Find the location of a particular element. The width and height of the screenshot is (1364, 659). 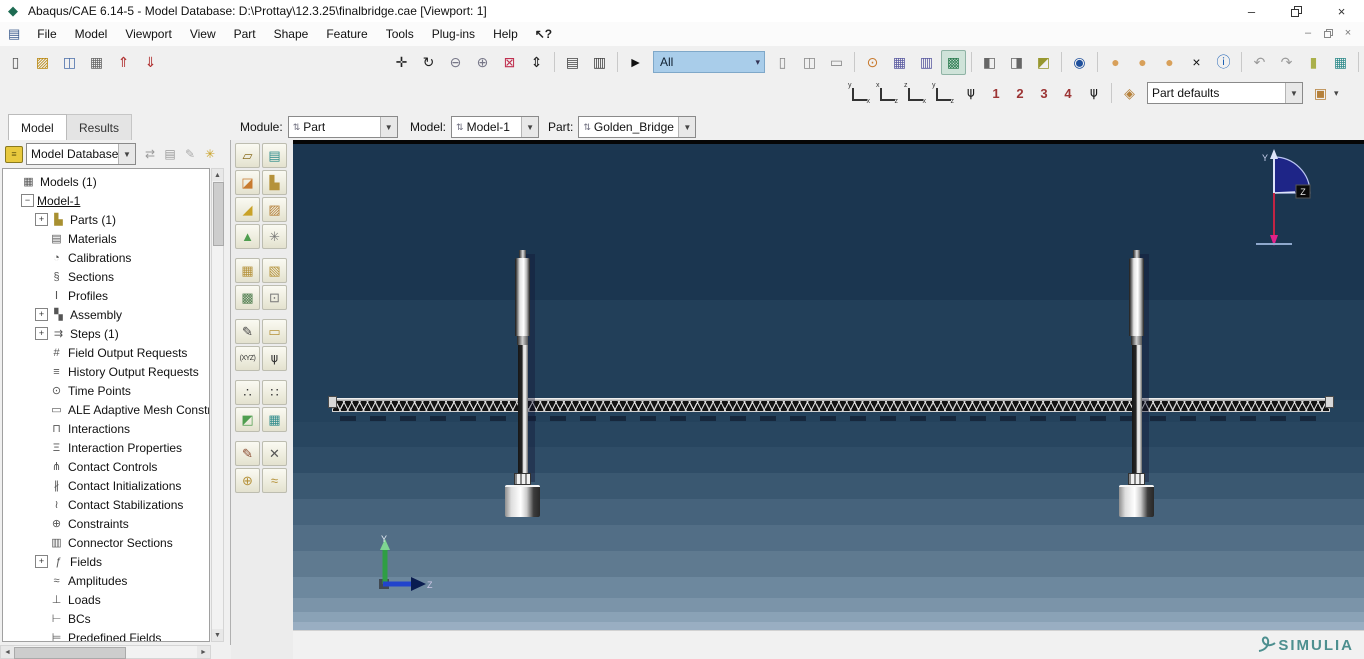

tree-item-profiles: Ⅰ Profiles is located at coordinates (106, 295).